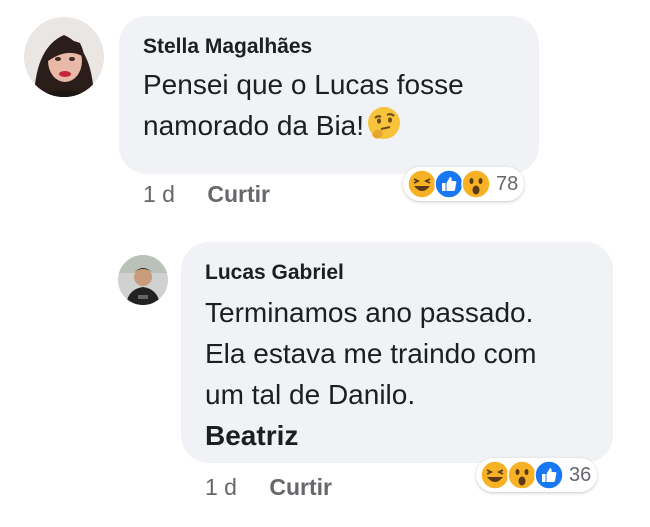  I want to click on comment-line: Ela estava me traindo com, so click(371, 353).